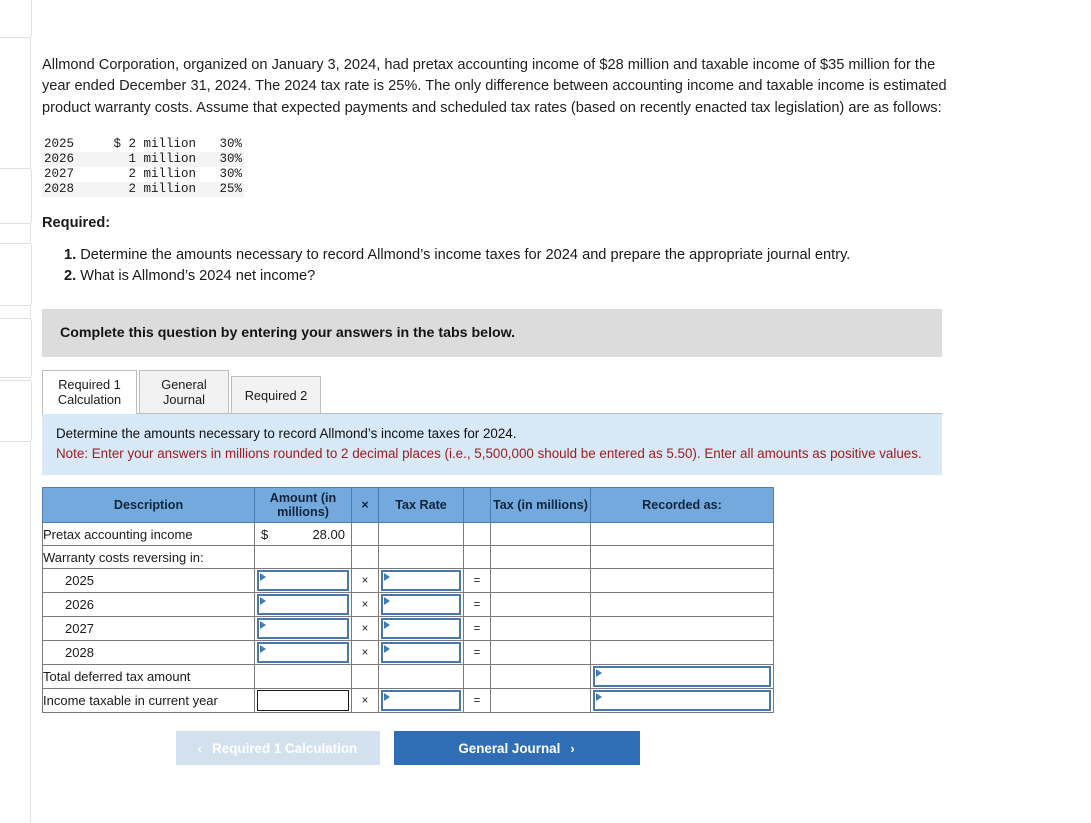 The height and width of the screenshot is (823, 1091). I want to click on chevron-left-icon: ‹, so click(200, 748).